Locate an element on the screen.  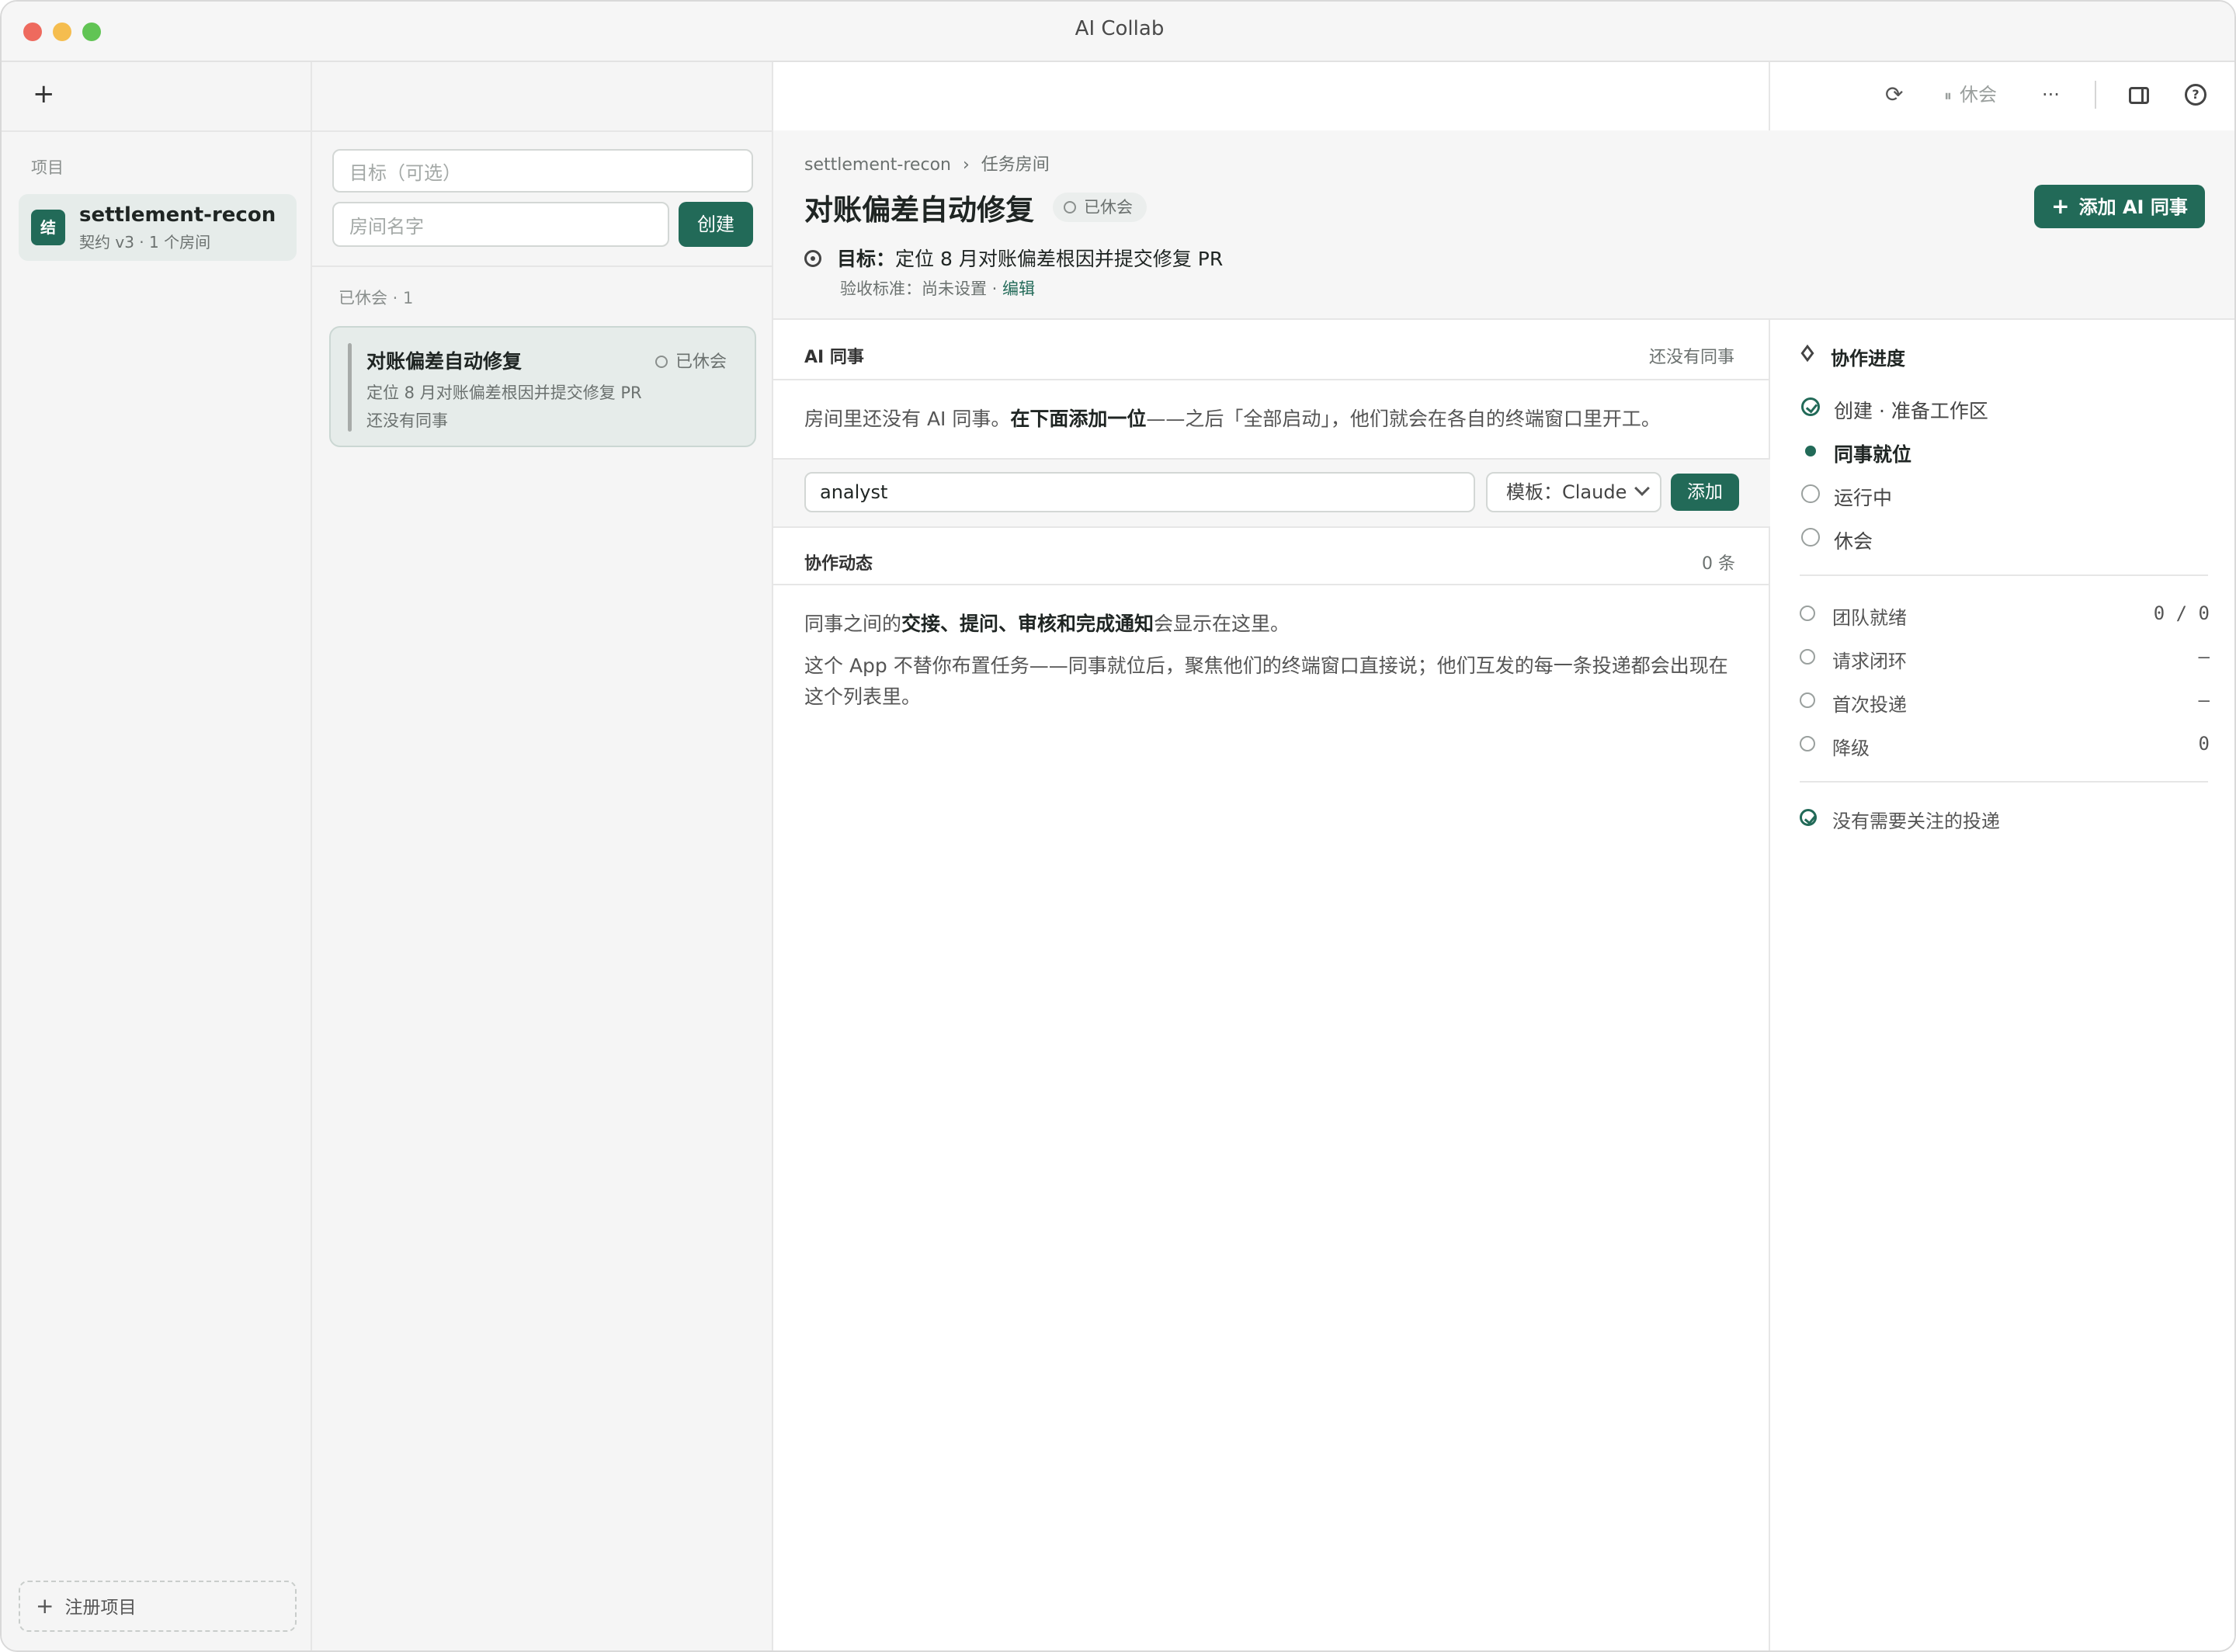
register-project-button: + 注册项目 is located at coordinates (158, 1606).